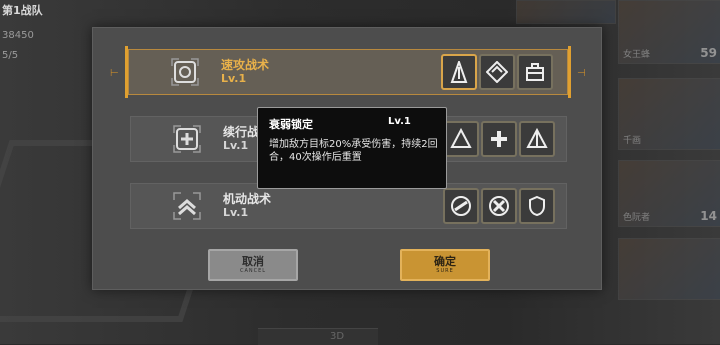  What do you see at coordinates (185, 72) in the screenshot?
I see `crosshair-icon` at bounding box center [185, 72].